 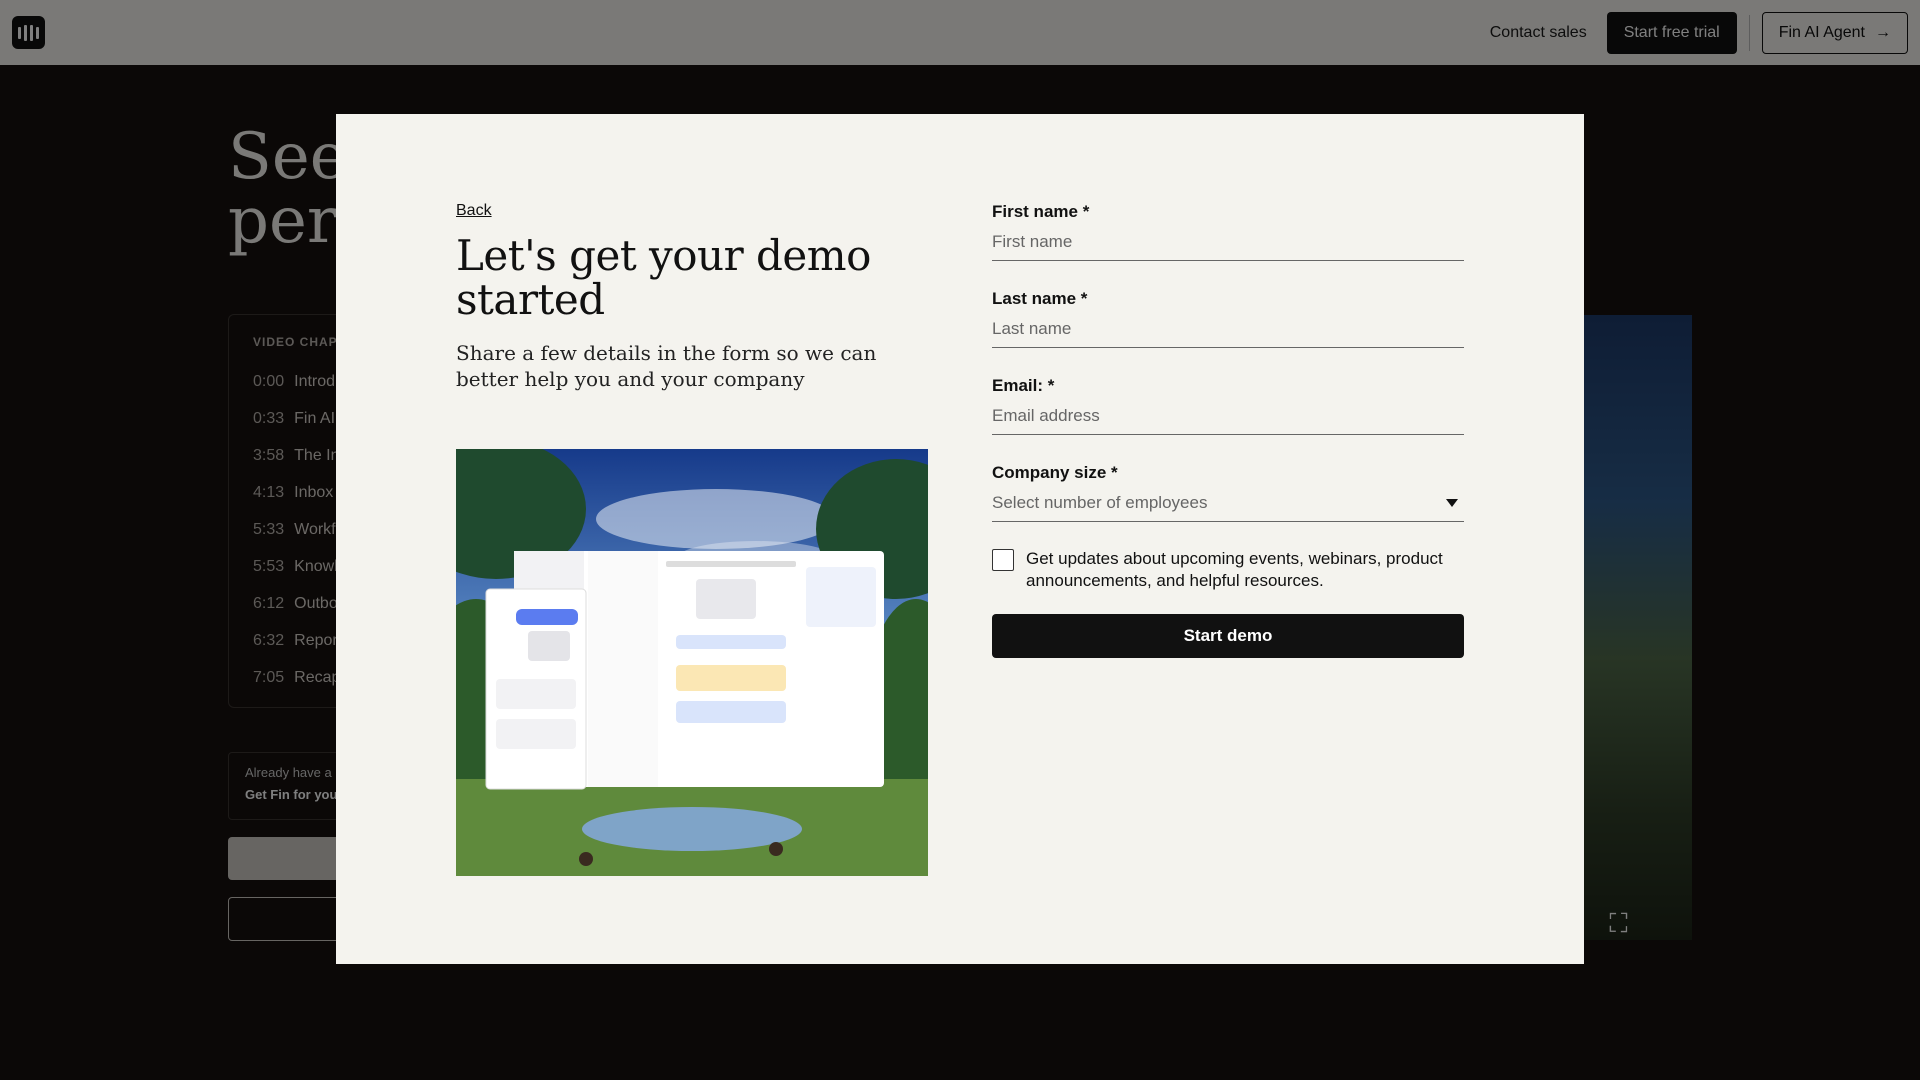 I want to click on start-demo-button: Start demo, so click(x=1228, y=636).